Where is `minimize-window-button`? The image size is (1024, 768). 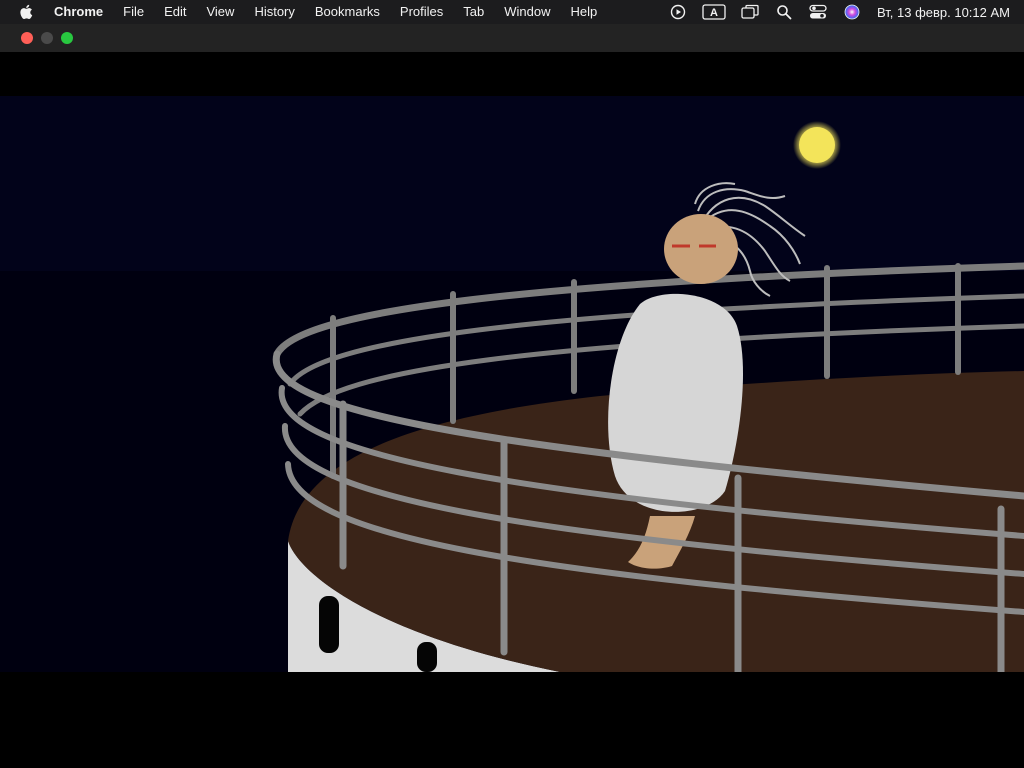
minimize-window-button is located at coordinates (47, 38).